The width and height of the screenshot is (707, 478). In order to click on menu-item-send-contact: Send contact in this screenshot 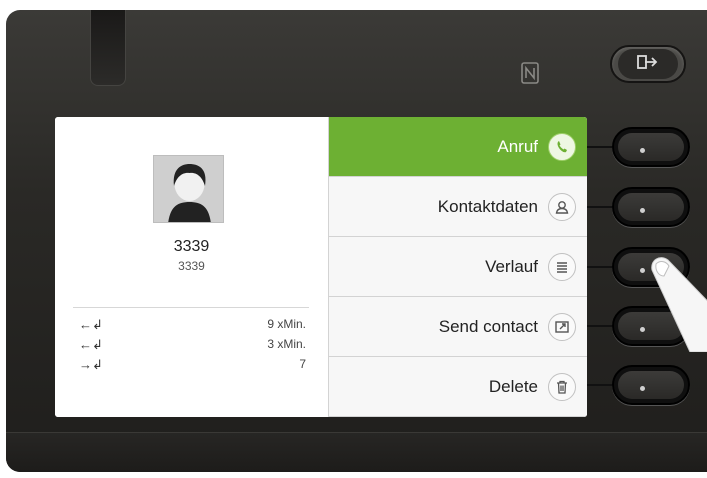, I will do `click(458, 327)`.